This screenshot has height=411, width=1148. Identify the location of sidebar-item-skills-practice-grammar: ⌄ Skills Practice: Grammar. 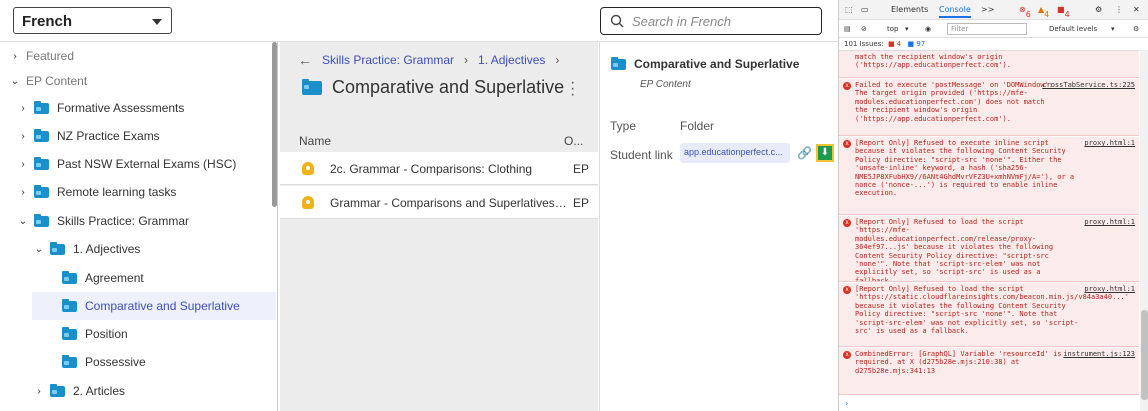
(144, 221).